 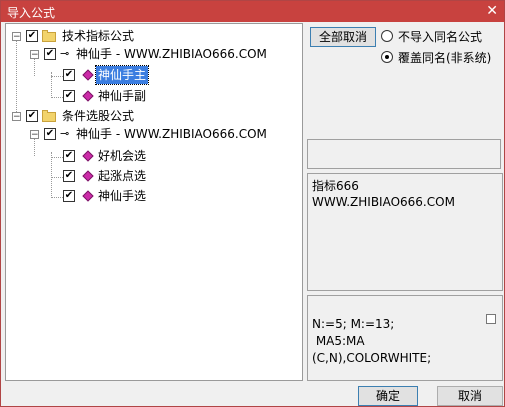 I want to click on tree-item: ✔ 神仙手副, so click(x=151, y=96).